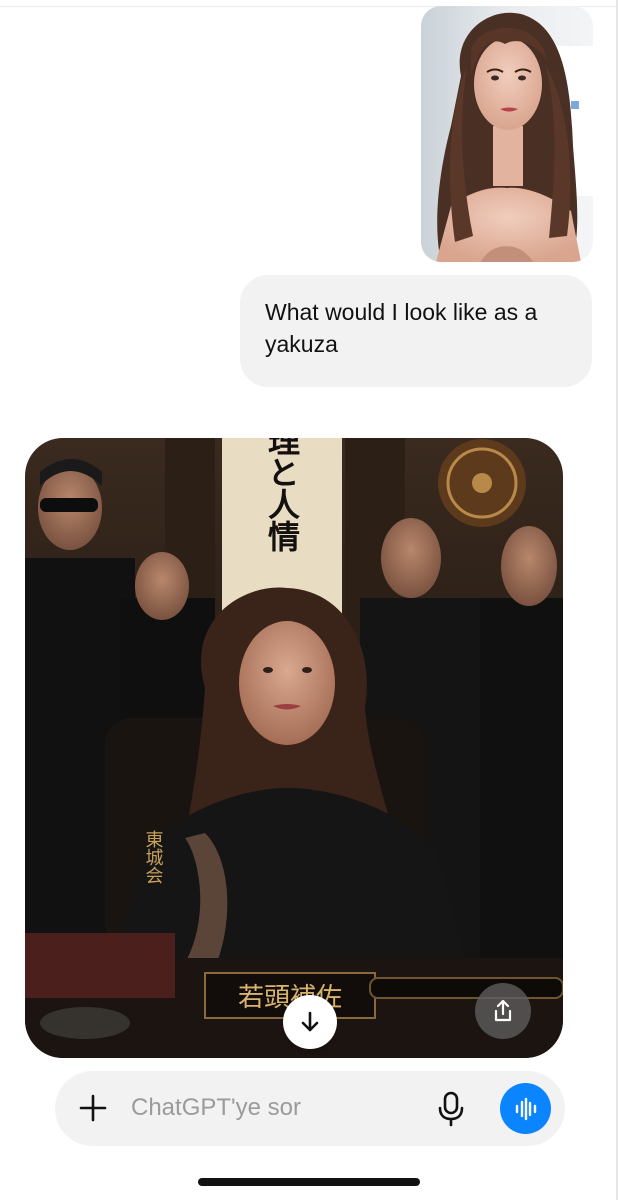  I want to click on arrow-down-icon, so click(310, 1021).